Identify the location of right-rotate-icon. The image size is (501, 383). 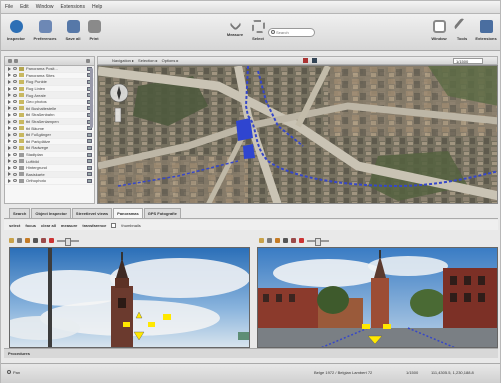
(269, 240).